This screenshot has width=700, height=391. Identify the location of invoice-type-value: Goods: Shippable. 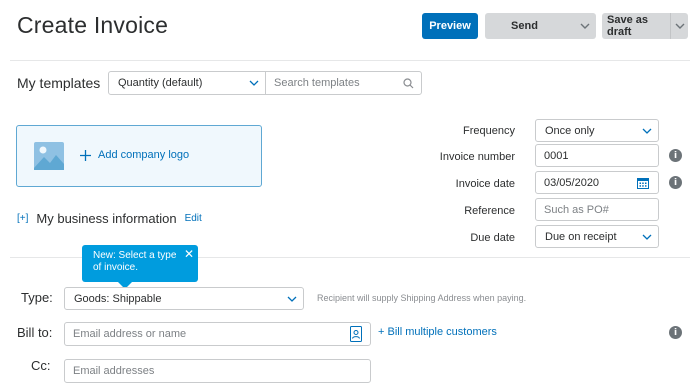
(118, 298).